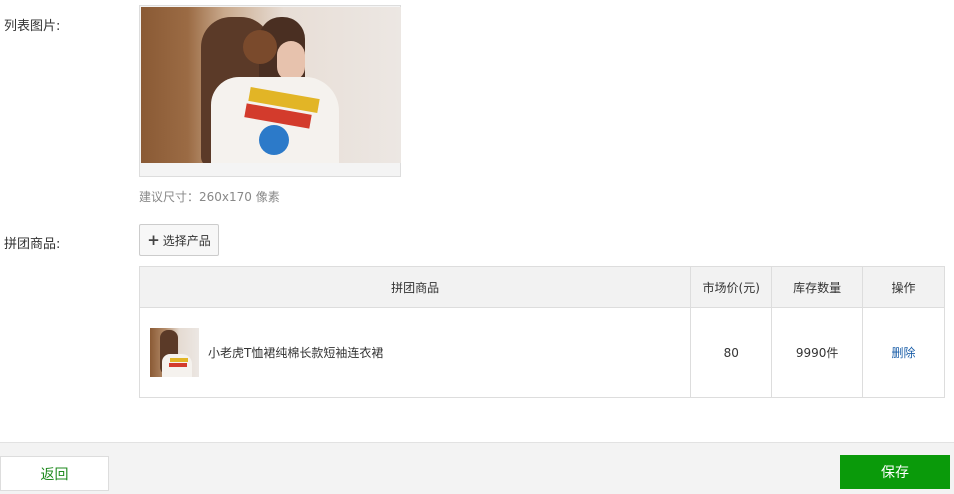 The image size is (954, 494). What do you see at coordinates (32, 26) in the screenshot?
I see `list-image-label: 列表图片:` at bounding box center [32, 26].